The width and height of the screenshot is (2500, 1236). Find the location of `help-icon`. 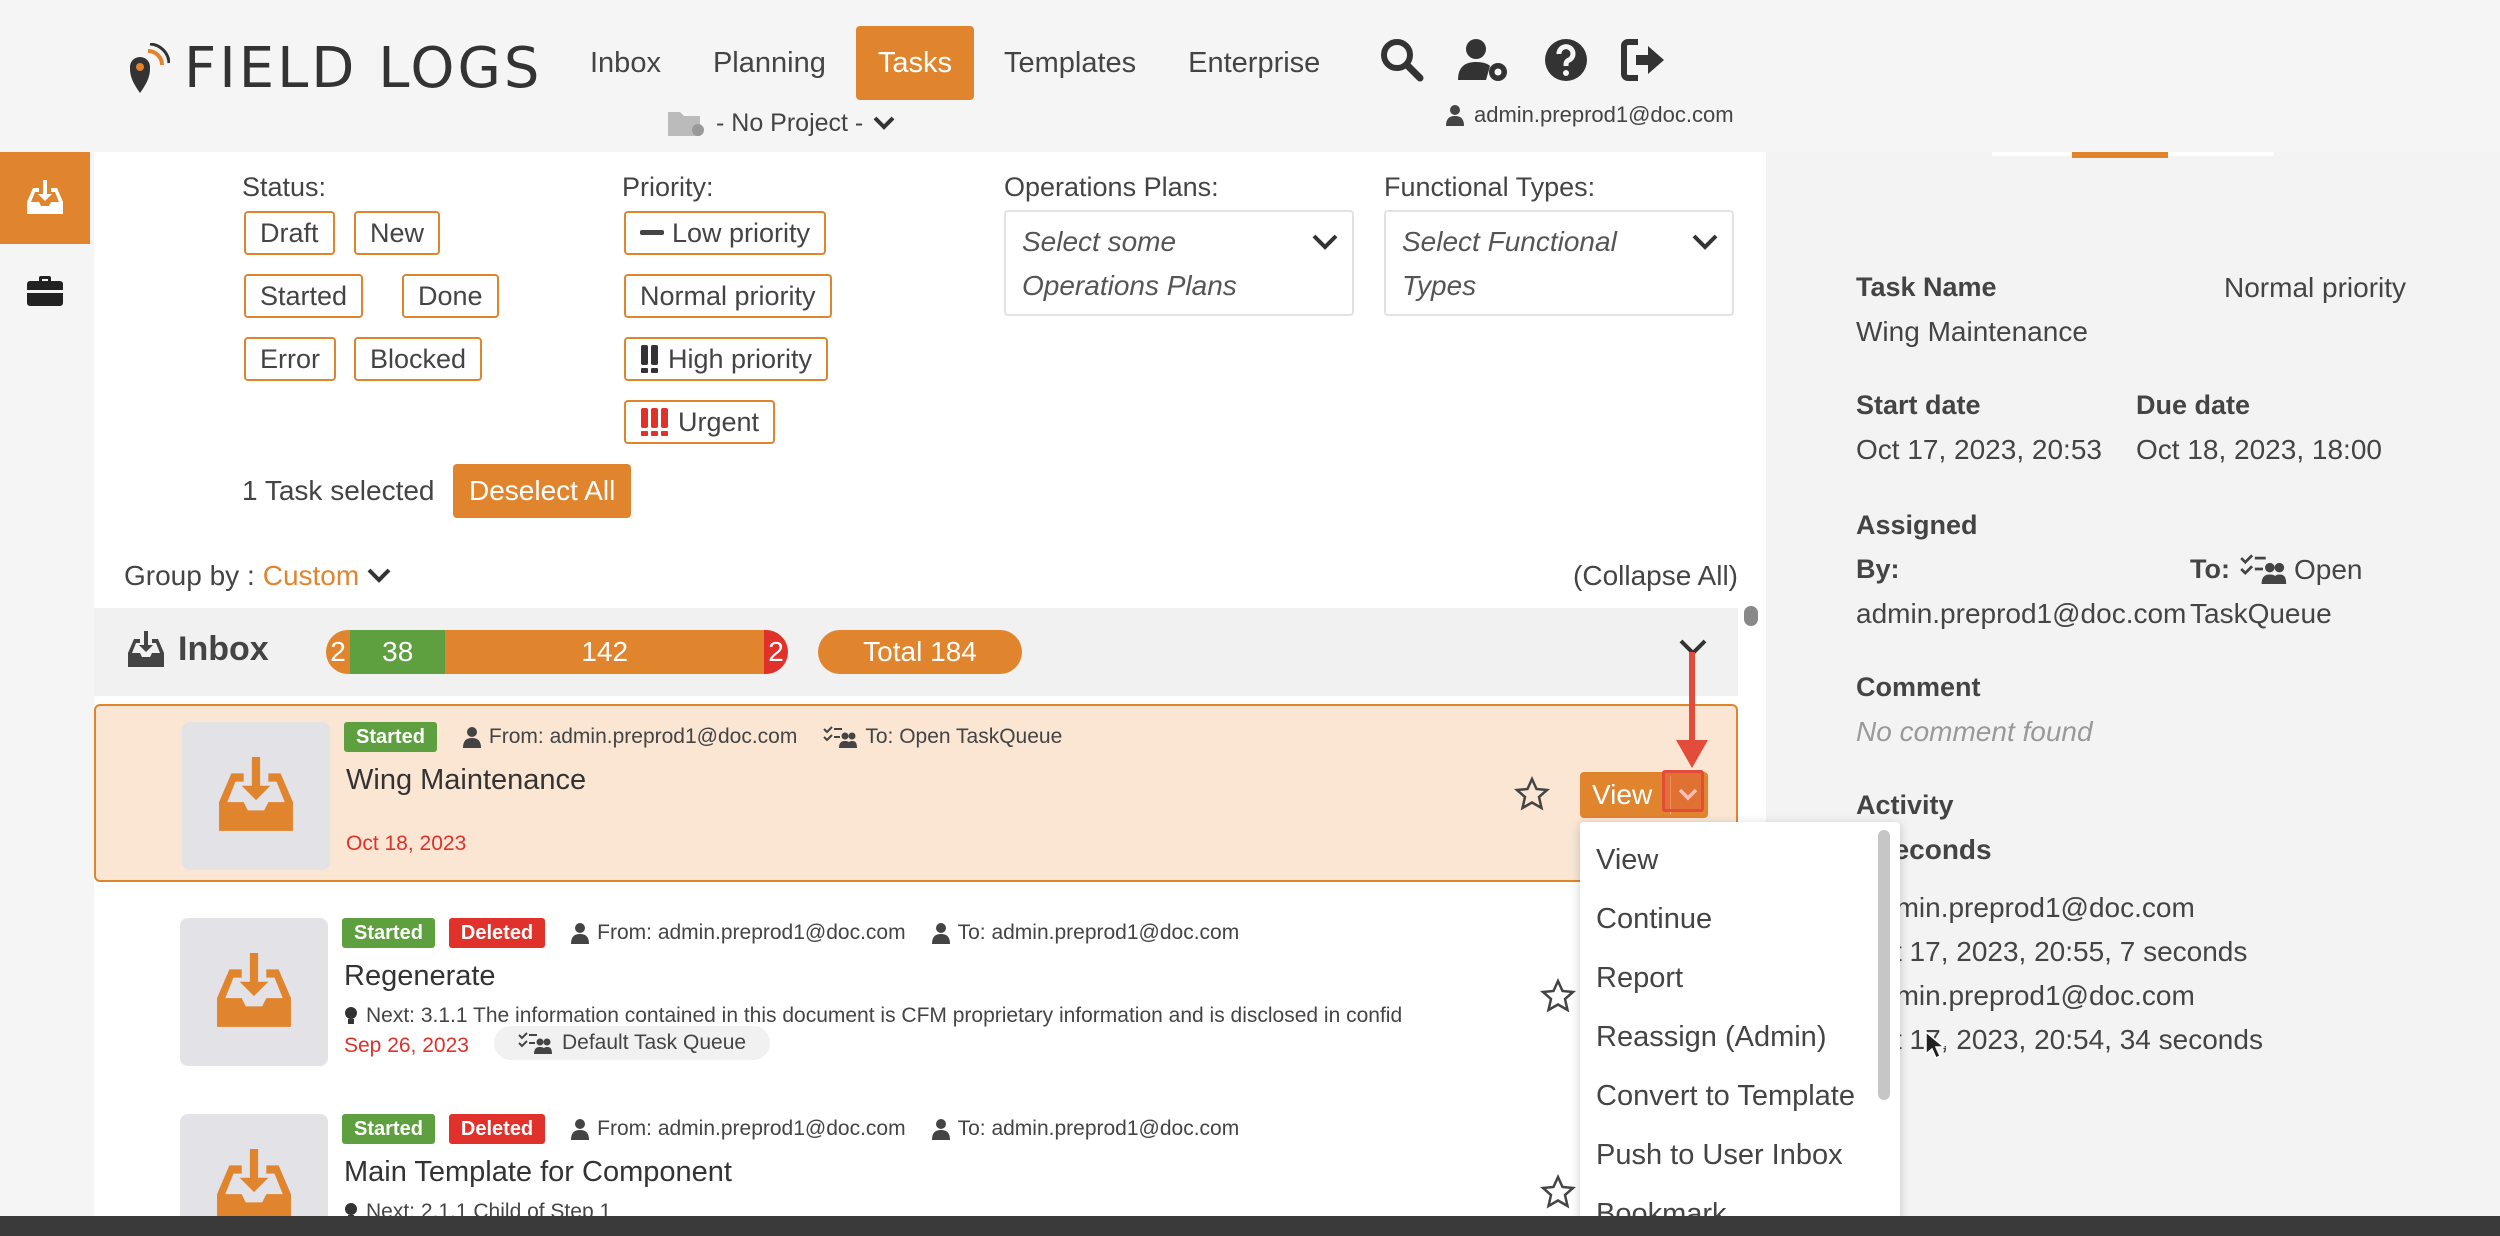

help-icon is located at coordinates (1566, 60).